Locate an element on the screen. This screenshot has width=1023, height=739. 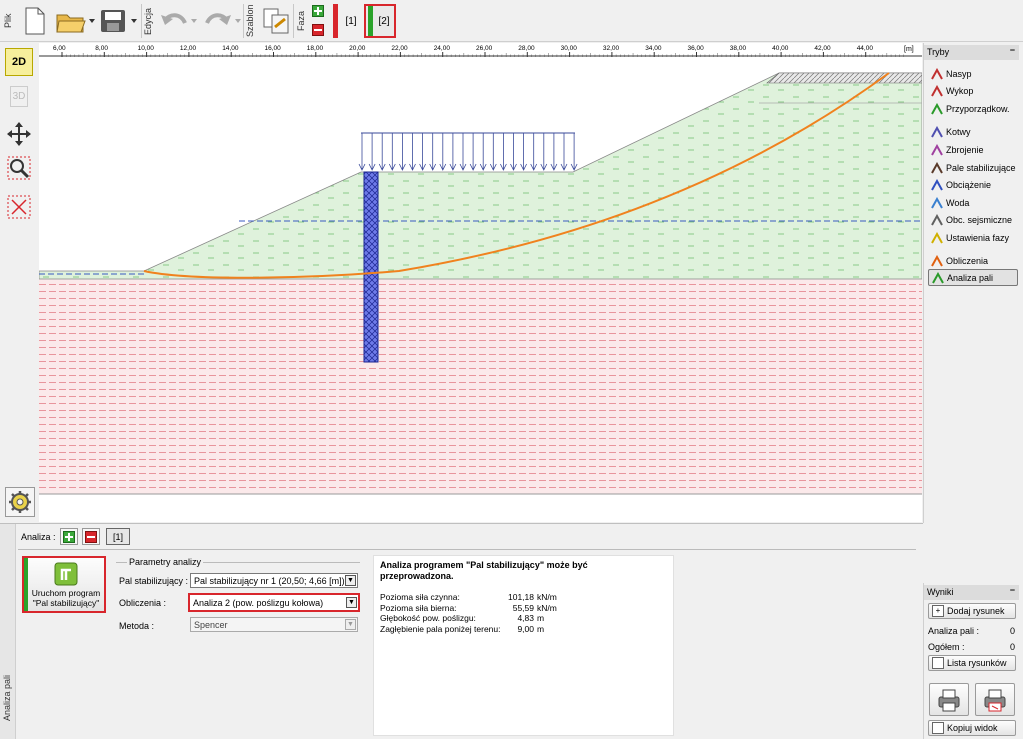
phase-2-marker is located at coordinates (370, 21).